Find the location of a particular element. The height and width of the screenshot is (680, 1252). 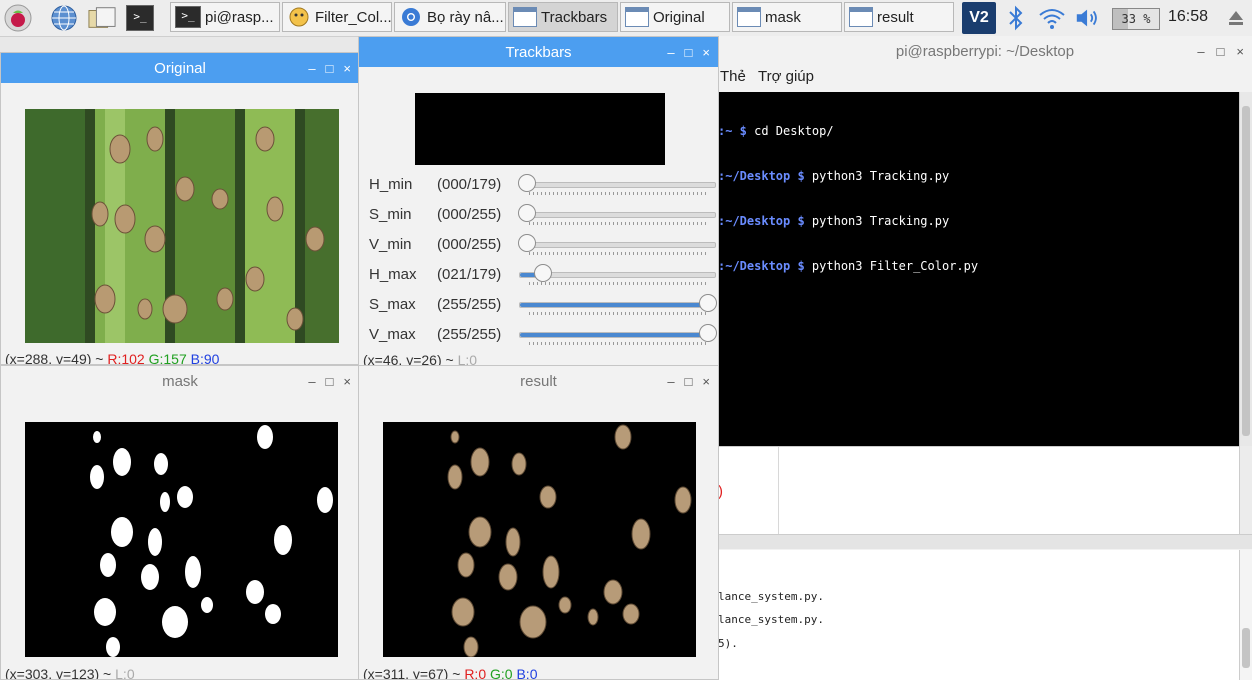

battery-percent: 33 % is located at coordinates (1136, 19).